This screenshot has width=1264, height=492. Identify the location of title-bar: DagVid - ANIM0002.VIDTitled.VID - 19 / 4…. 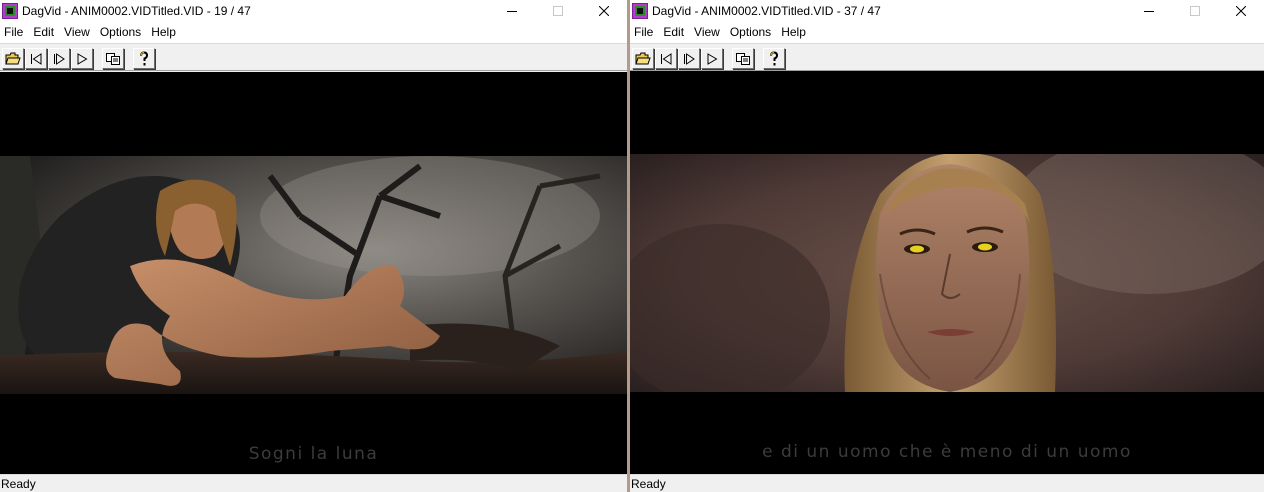
(313, 11).